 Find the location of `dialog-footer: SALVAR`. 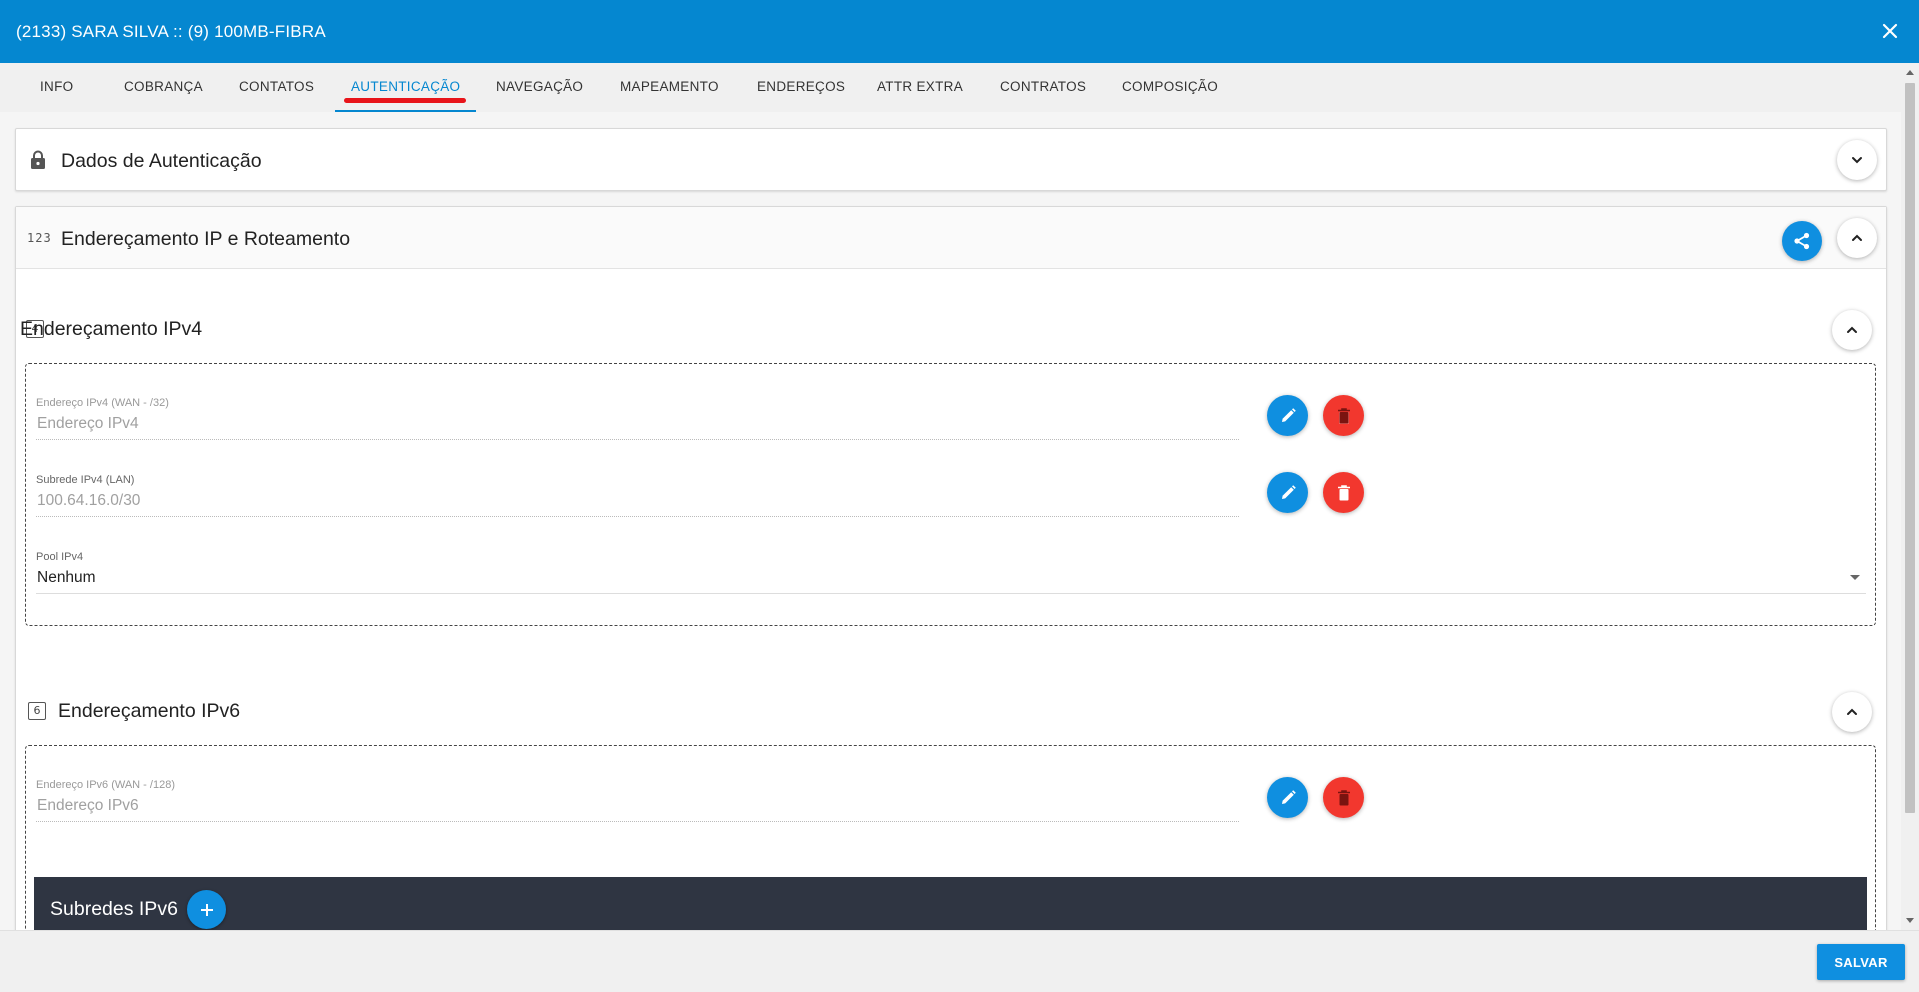

dialog-footer: SALVAR is located at coordinates (959, 961).